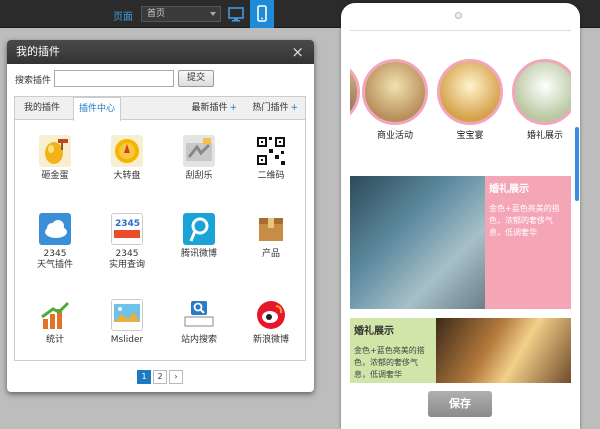 The height and width of the screenshot is (429, 600). I want to click on circle-label: 商业活动, so click(394, 136).